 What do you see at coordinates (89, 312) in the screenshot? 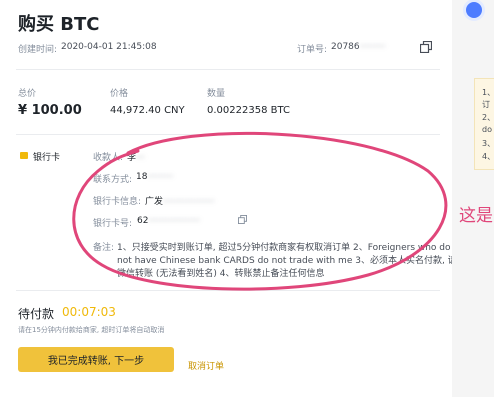
I see `countdown-timer: 00:07:03` at bounding box center [89, 312].